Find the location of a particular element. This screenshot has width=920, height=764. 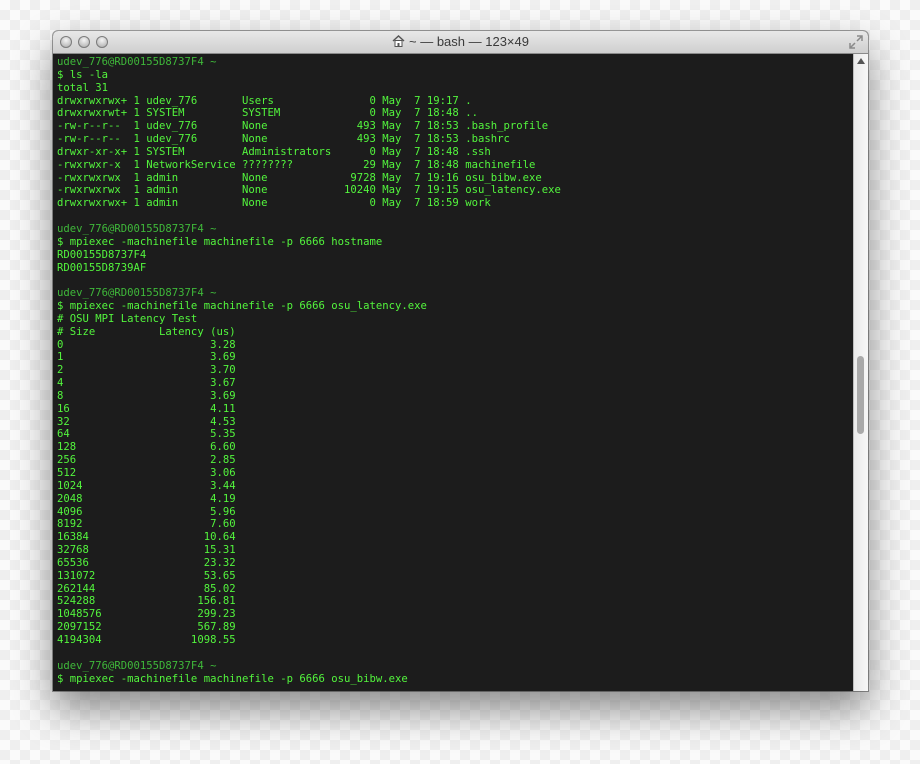

terminal-line: 131072 53.65 is located at coordinates (146, 575).